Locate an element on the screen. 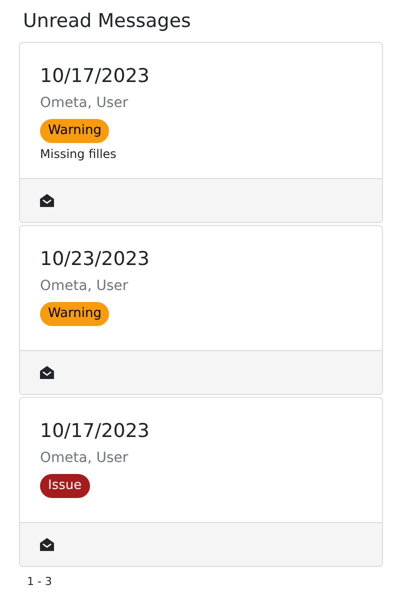  status-badge: Issue is located at coordinates (65, 486).